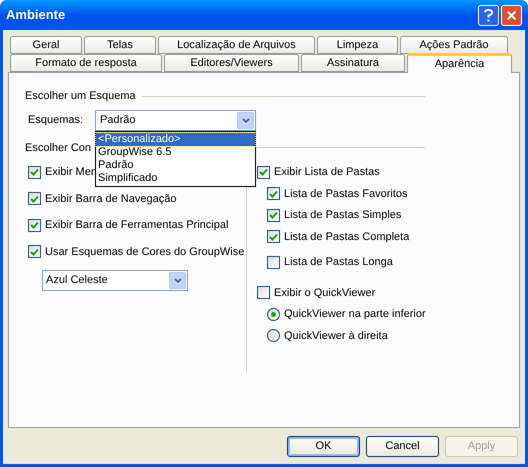 This screenshot has width=528, height=467. Describe the element at coordinates (58, 148) in the screenshot. I see `group-title: Escolher Con` at that location.